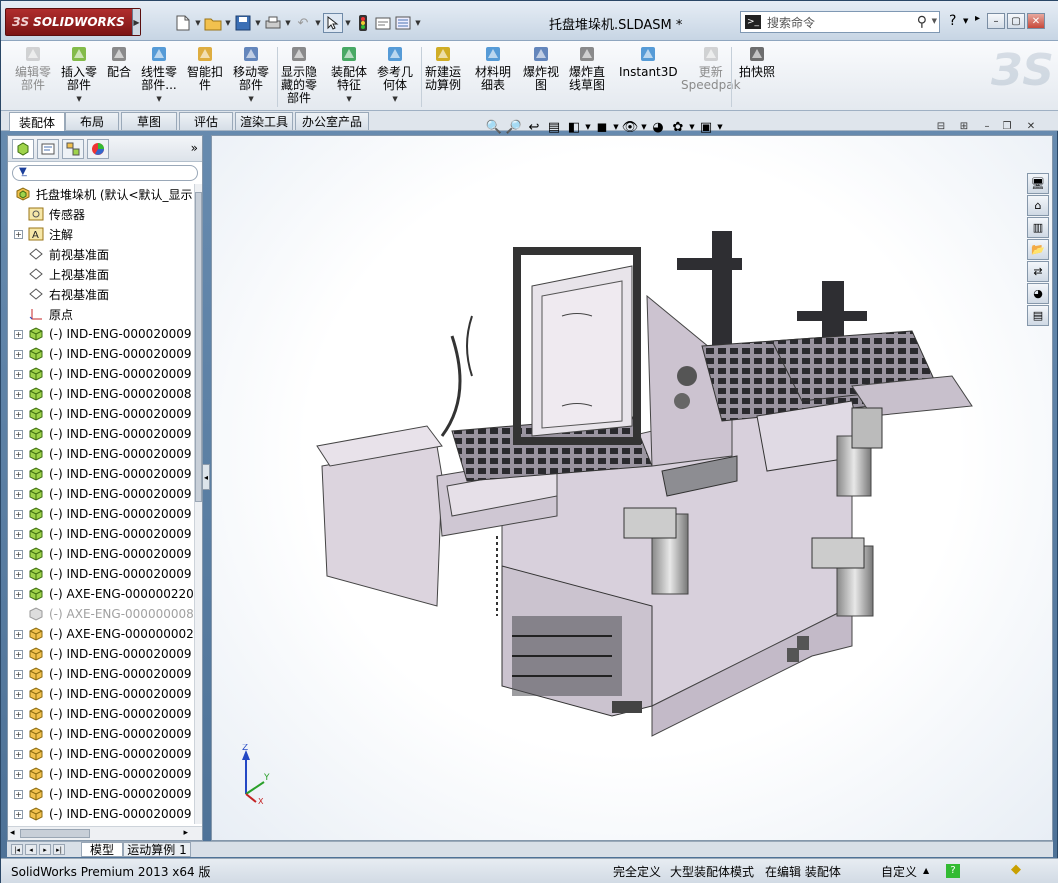  What do you see at coordinates (73, 149) in the screenshot?
I see `configurationmanager-tab-icon` at bounding box center [73, 149].